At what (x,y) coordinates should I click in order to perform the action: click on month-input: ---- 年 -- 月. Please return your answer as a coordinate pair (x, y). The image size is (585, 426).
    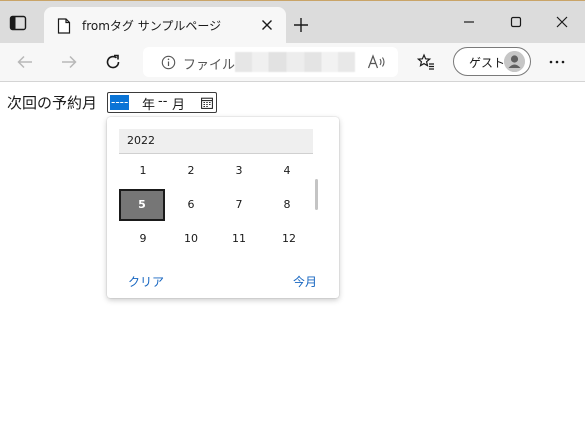
    Looking at the image, I should click on (162, 102).